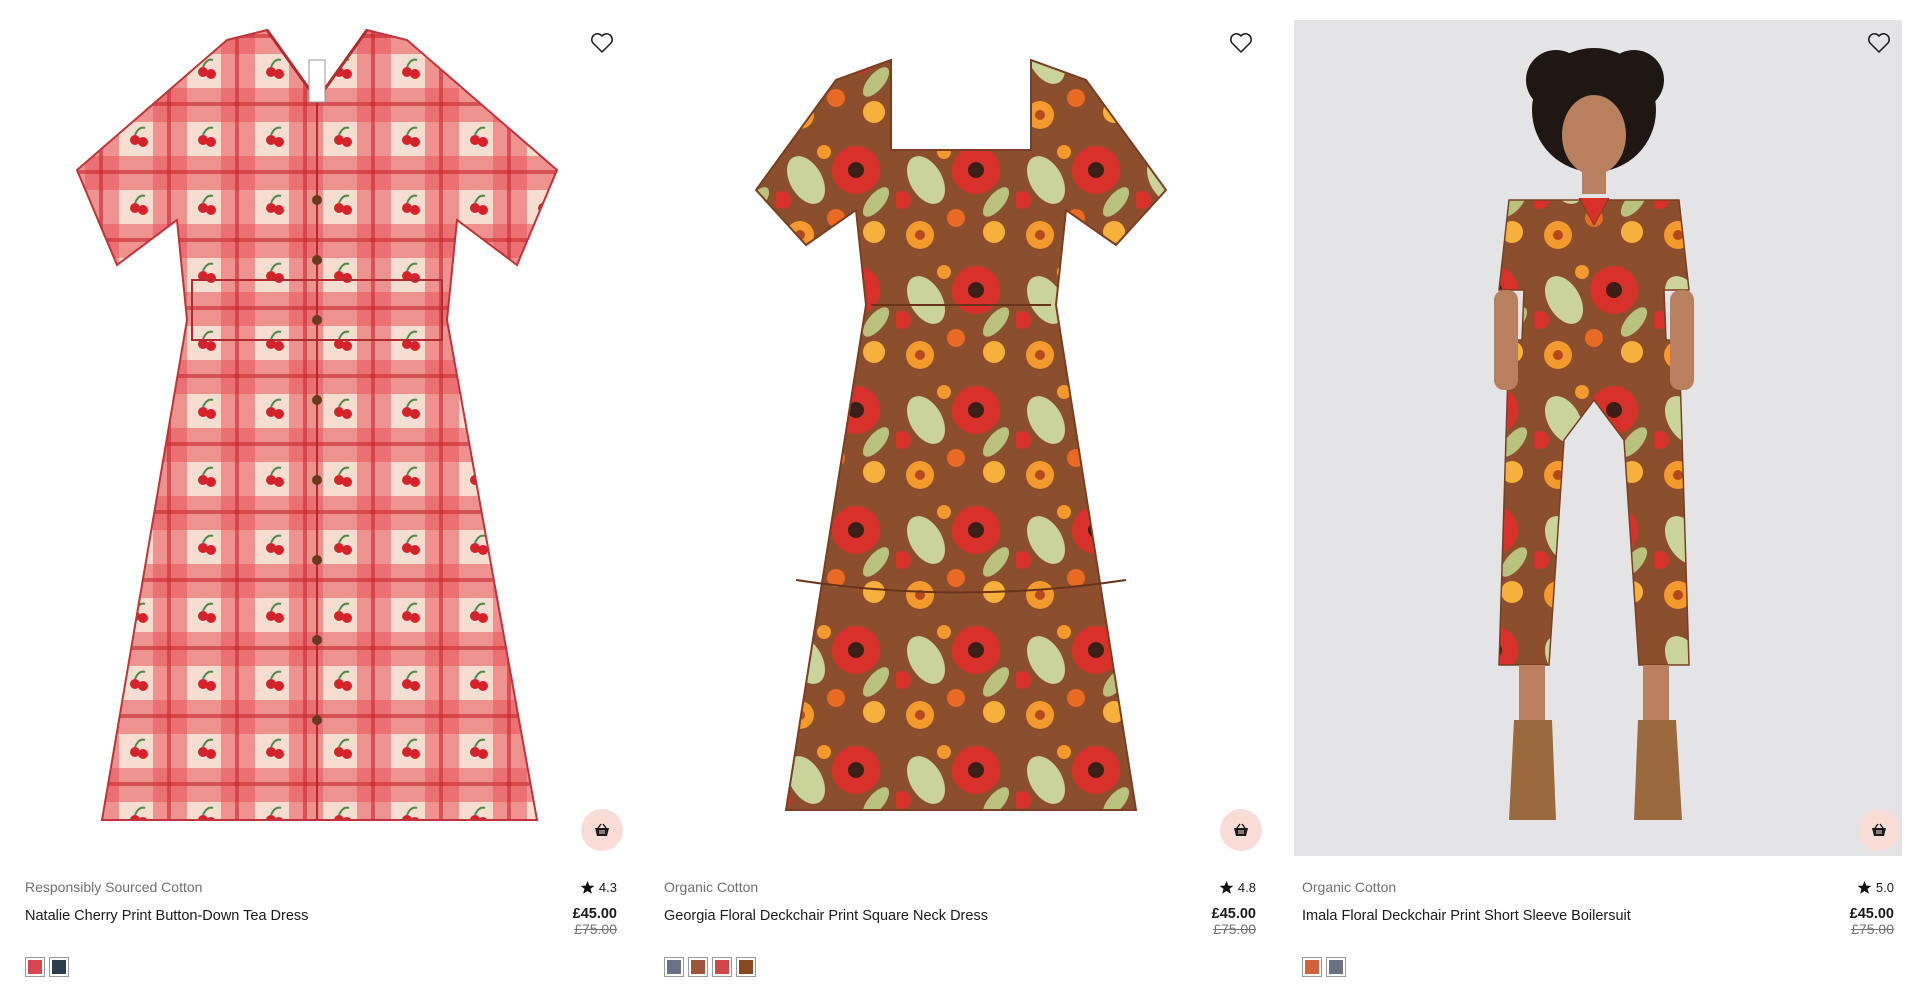 This screenshot has height=998, width=1908. I want to click on product-tag: Responsibly Sourced Cotton, so click(114, 887).